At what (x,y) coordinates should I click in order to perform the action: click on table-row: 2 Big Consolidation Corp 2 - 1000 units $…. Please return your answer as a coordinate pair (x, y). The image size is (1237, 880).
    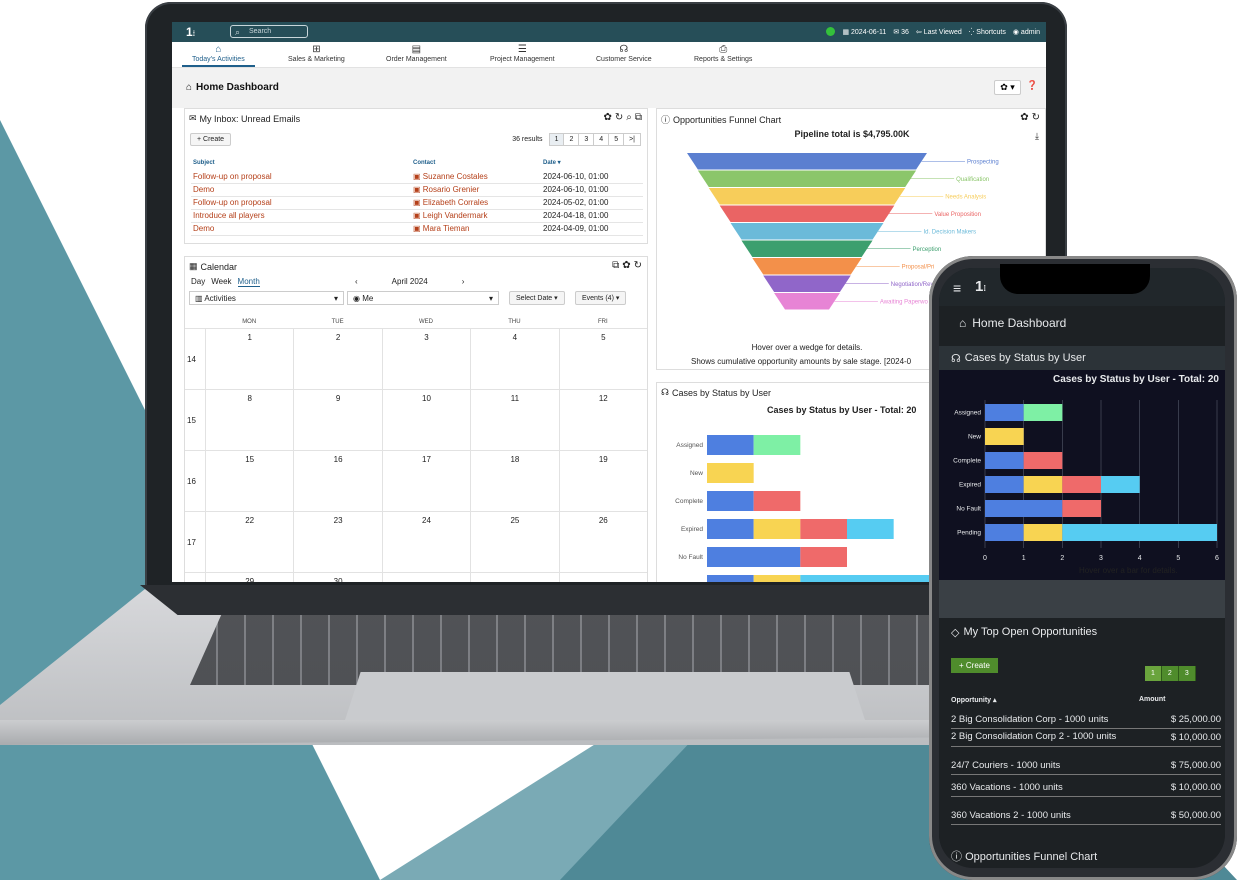
    Looking at the image, I should click on (1086, 739).